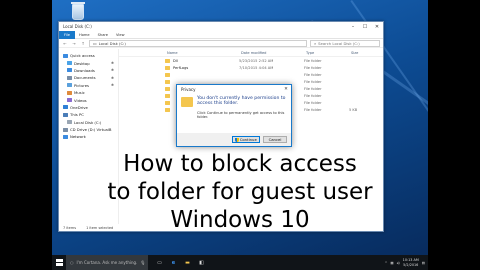 The image size is (480, 270). I want to click on forward-arrow-icon: →, so click(74, 43).